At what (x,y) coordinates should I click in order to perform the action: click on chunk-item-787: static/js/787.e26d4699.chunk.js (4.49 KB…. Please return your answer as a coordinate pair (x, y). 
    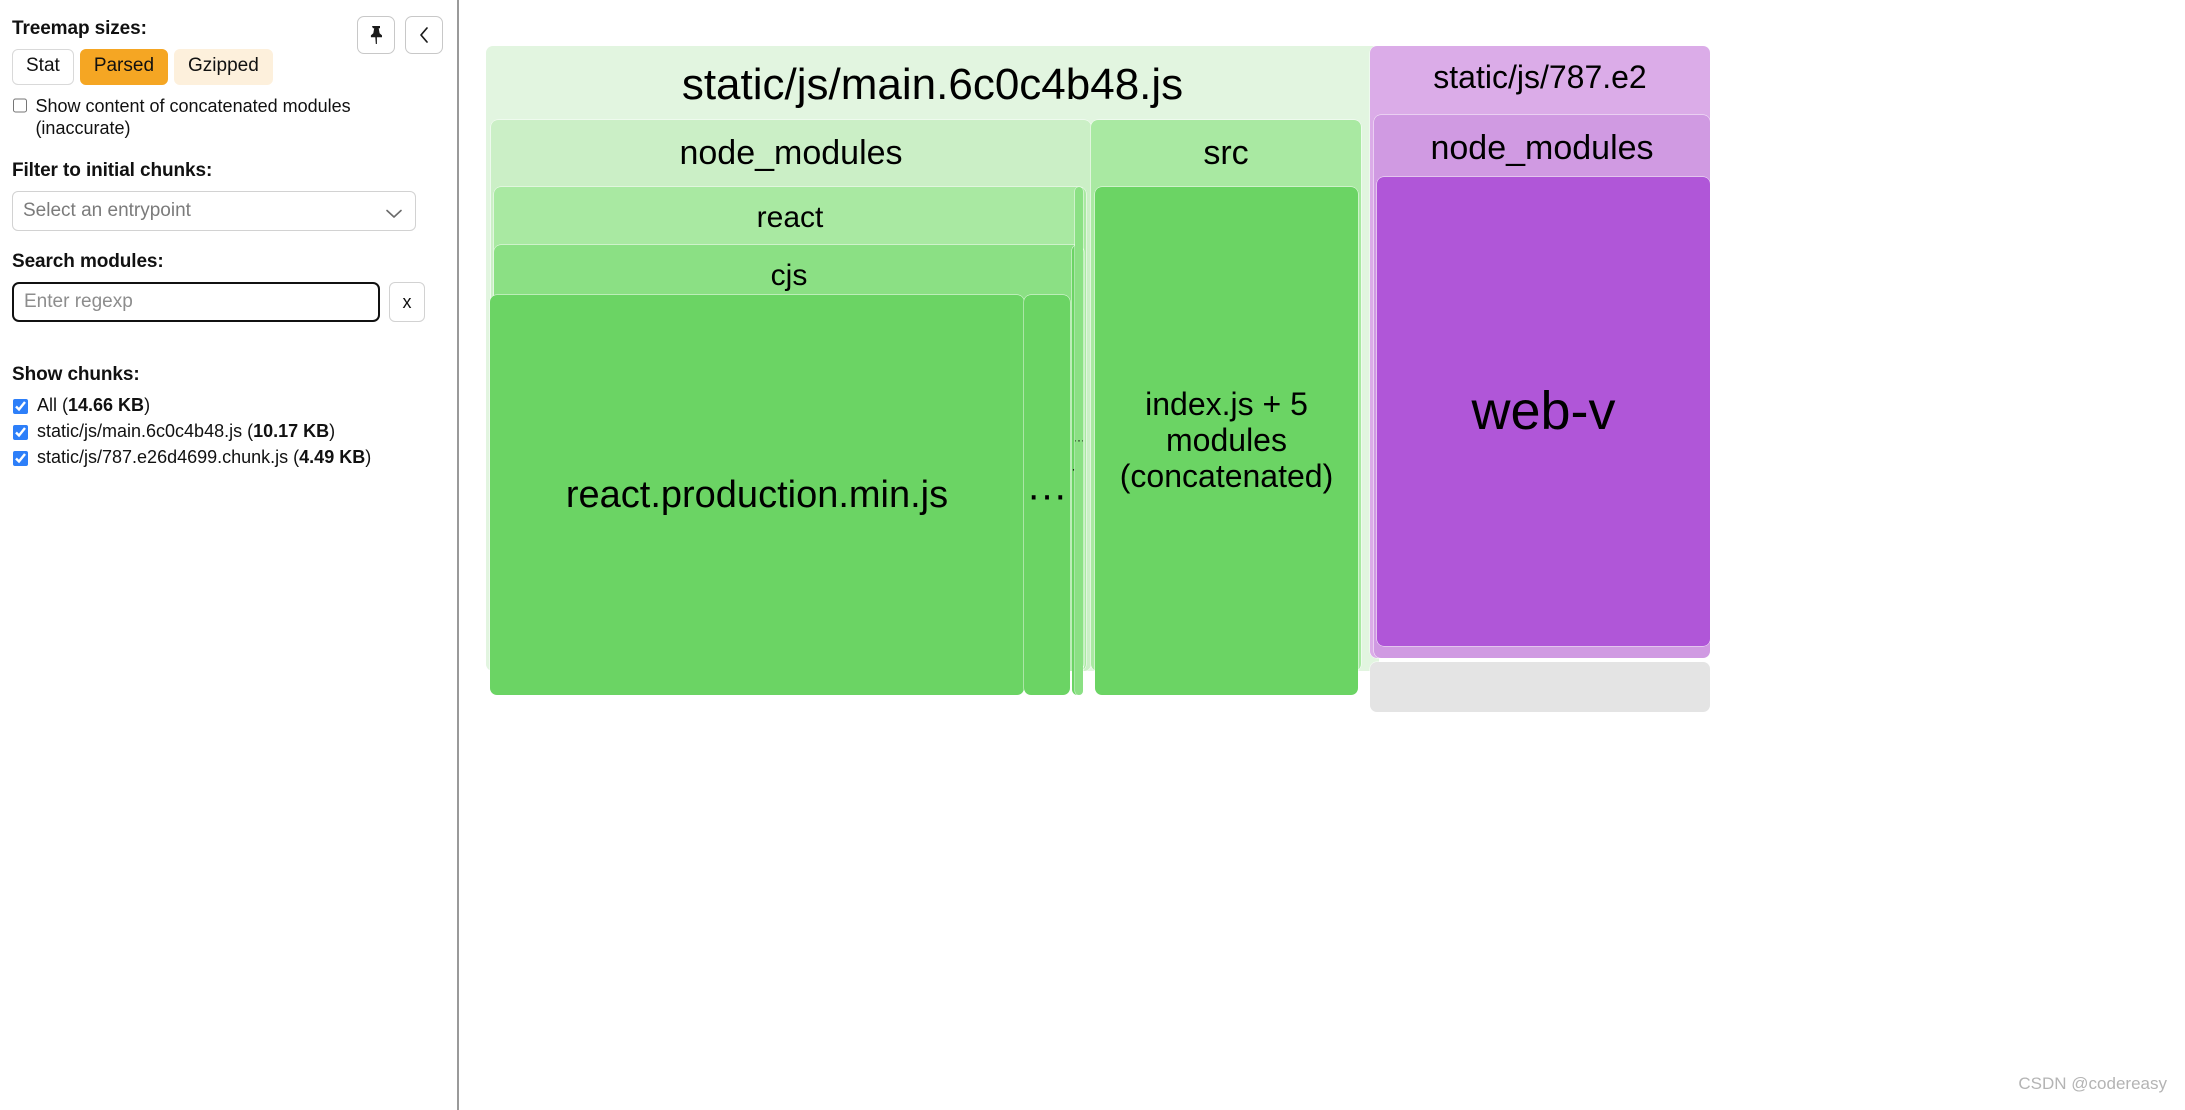
    Looking at the image, I should click on (223, 457).